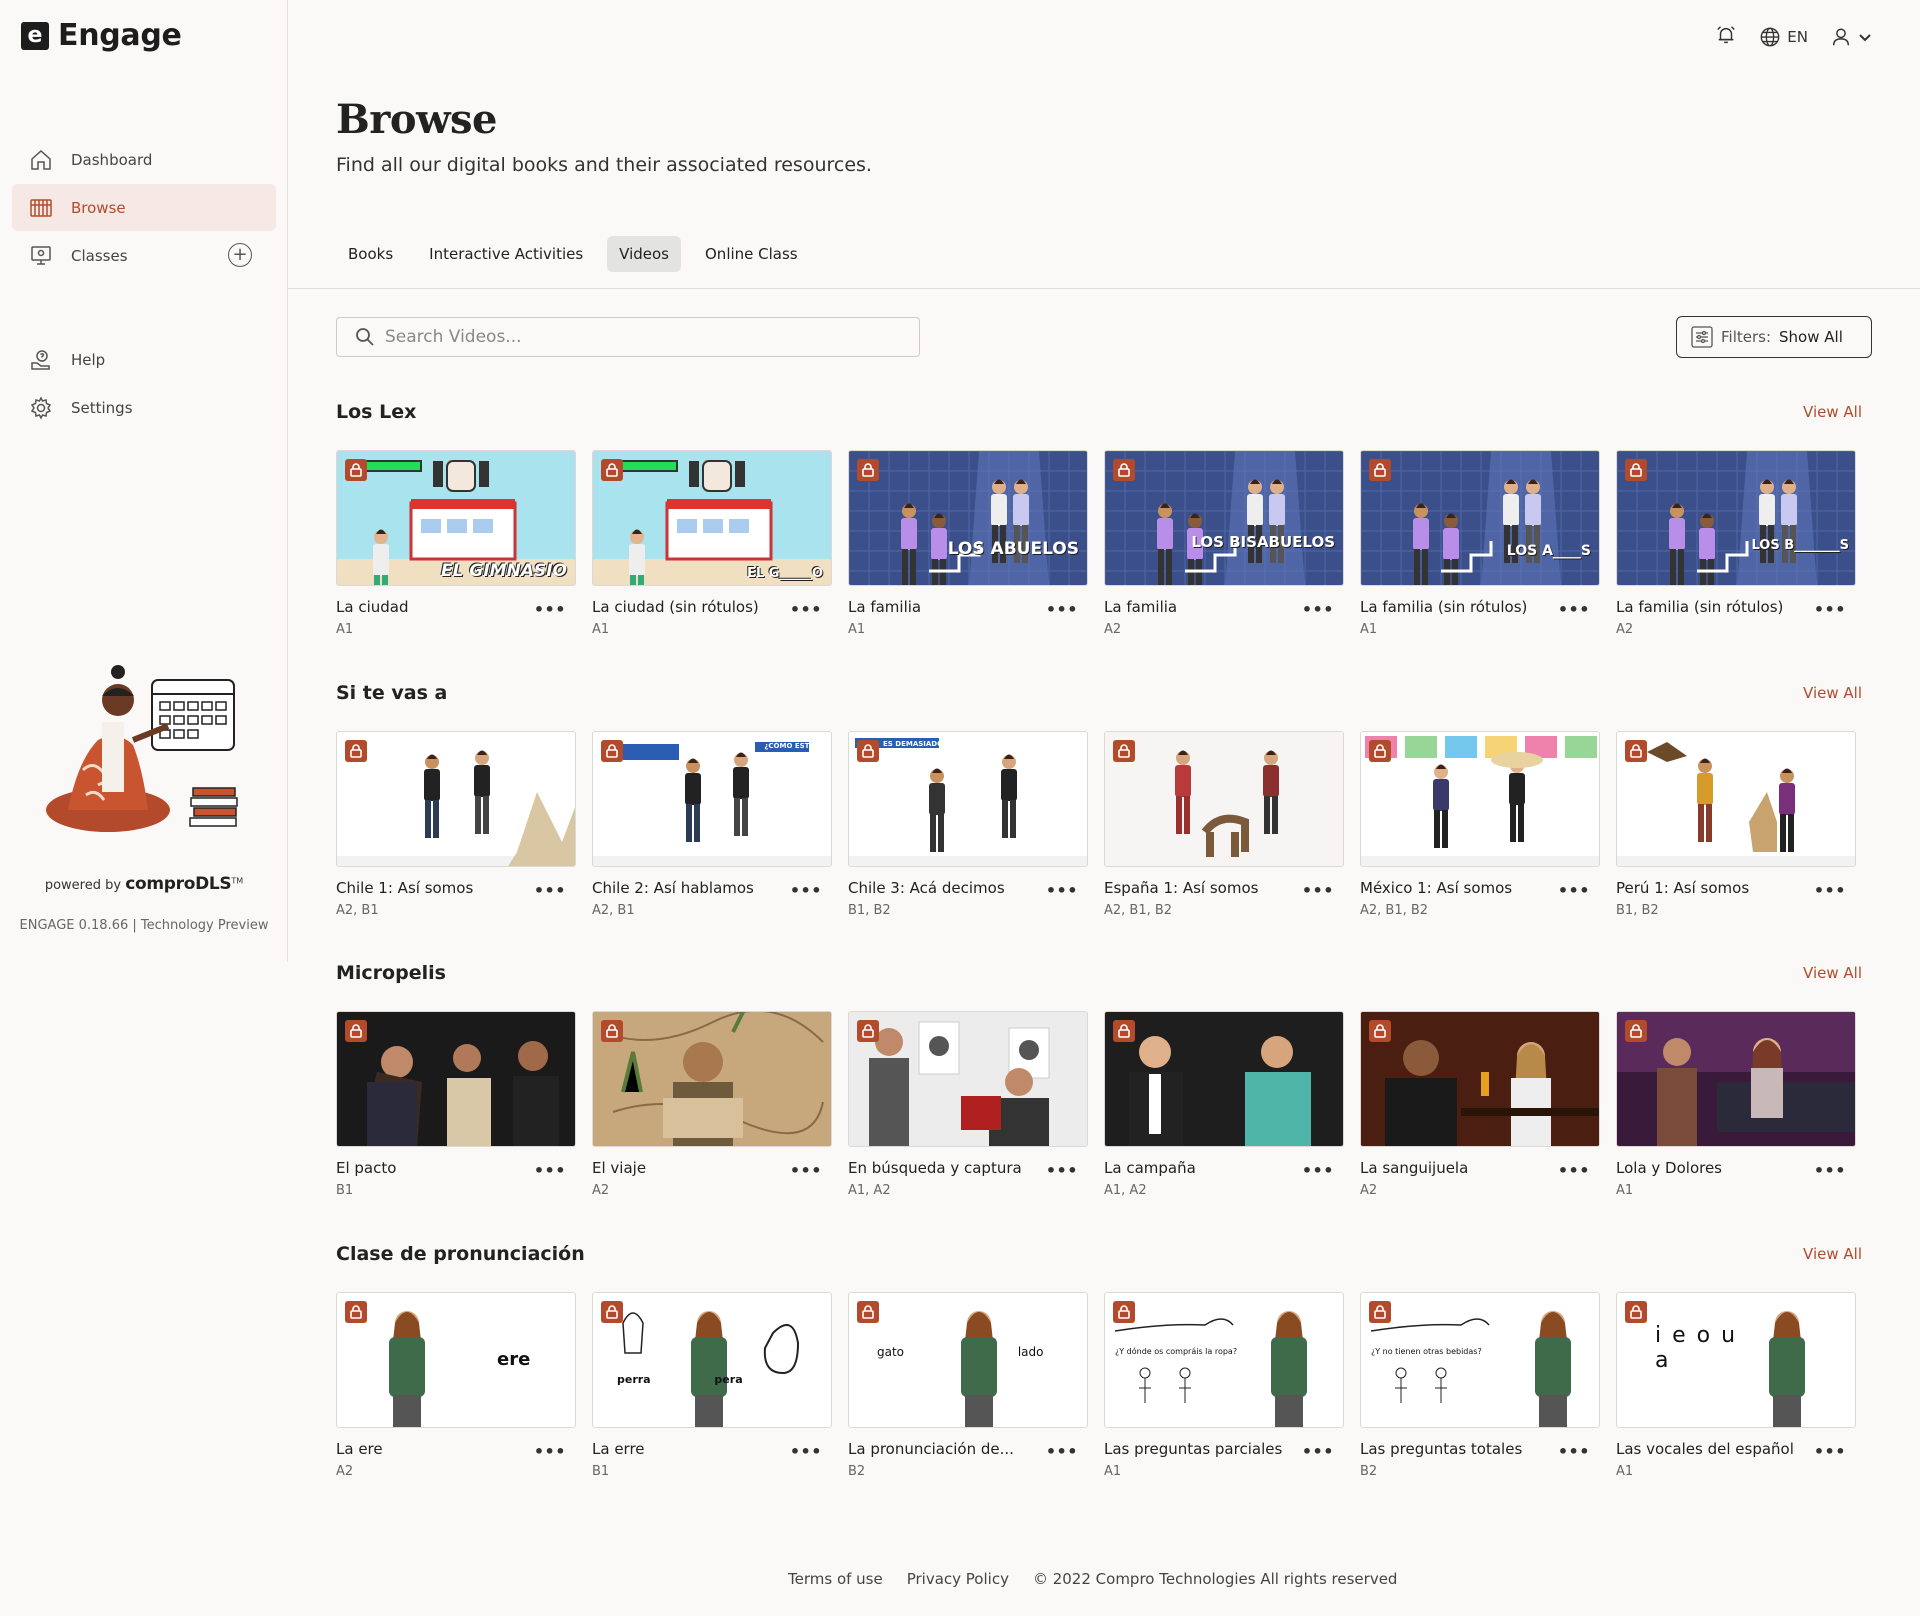 This screenshot has width=1920, height=1616. Describe the element at coordinates (751, 254) in the screenshot. I see `tab-online-class: Online Class` at that location.